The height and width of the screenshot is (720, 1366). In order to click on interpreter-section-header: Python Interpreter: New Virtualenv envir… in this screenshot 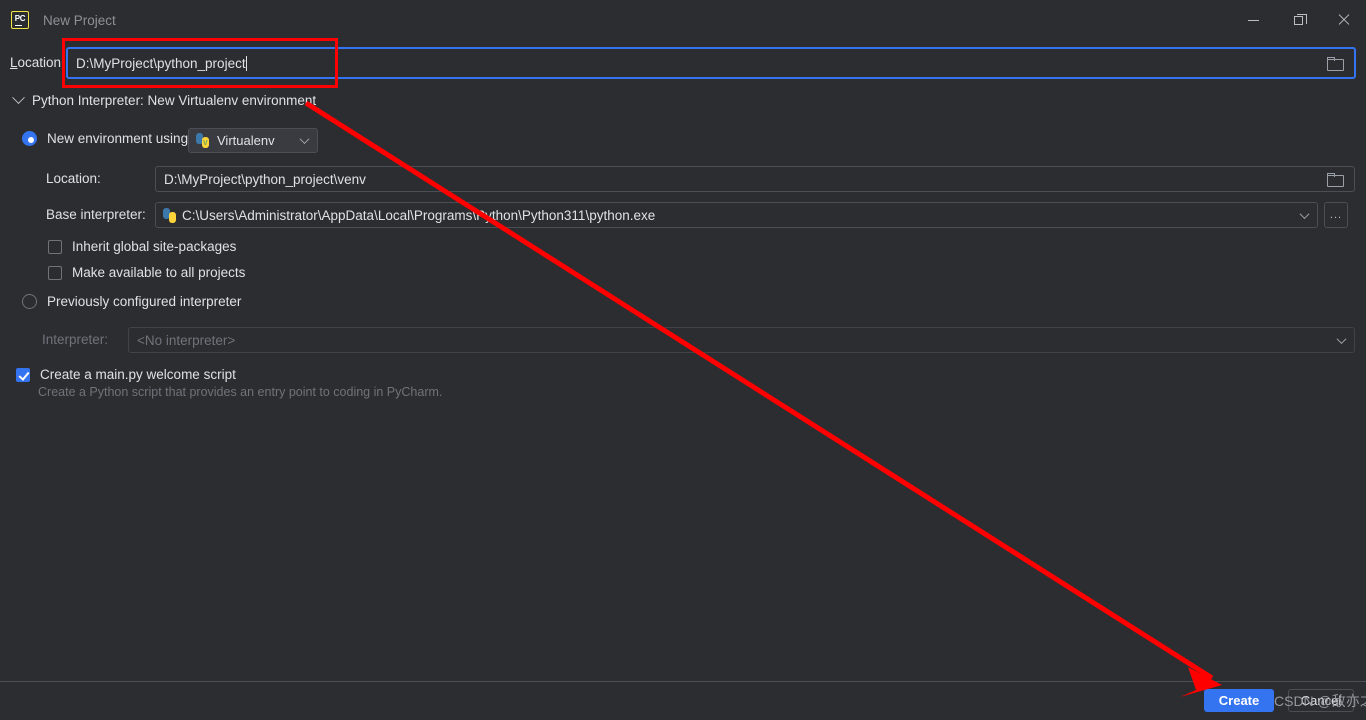, I will do `click(164, 99)`.